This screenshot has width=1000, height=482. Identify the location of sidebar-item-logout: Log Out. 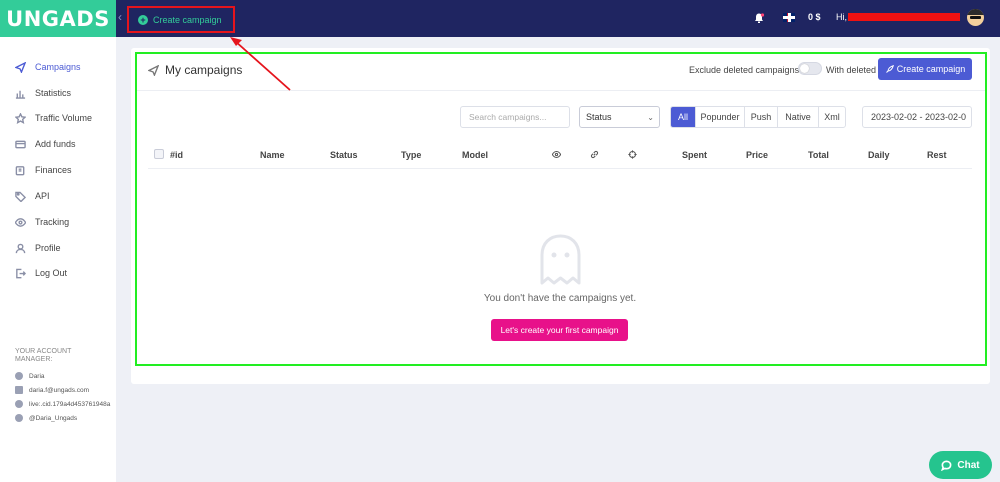
(58, 273).